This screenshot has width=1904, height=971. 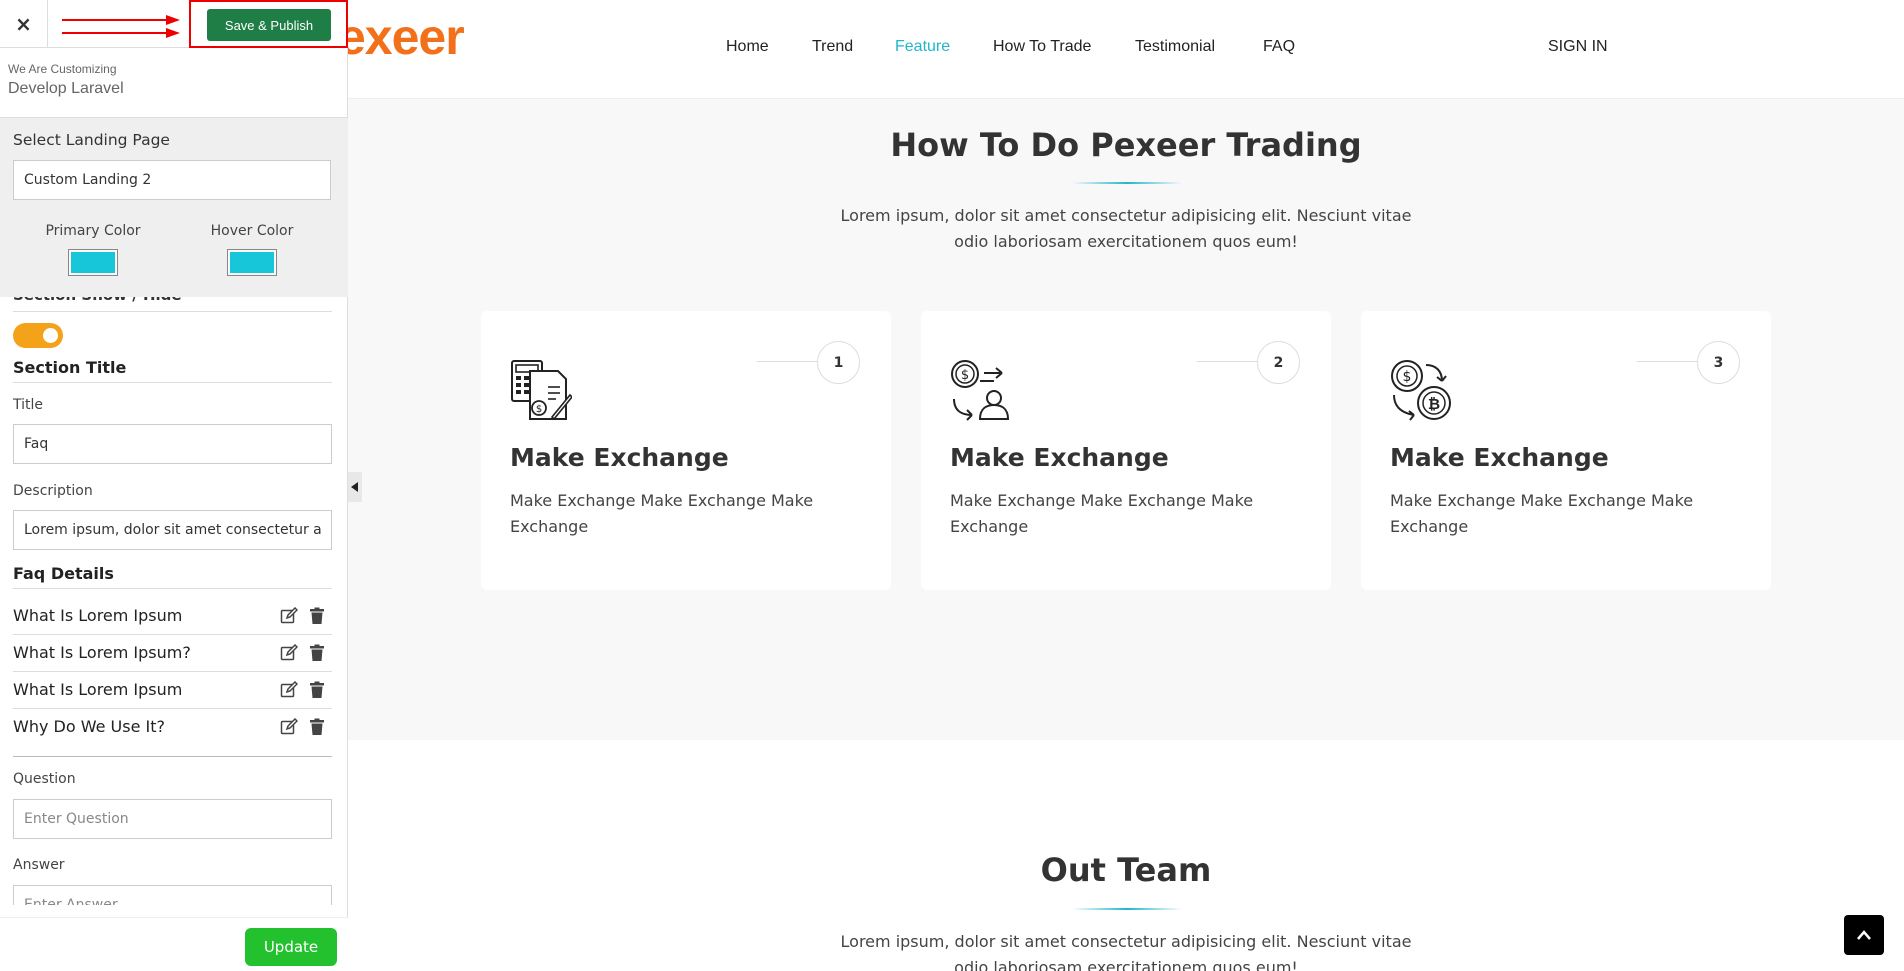 I want to click on faq-question: What Is Lorem Ipsum?, so click(x=102, y=652).